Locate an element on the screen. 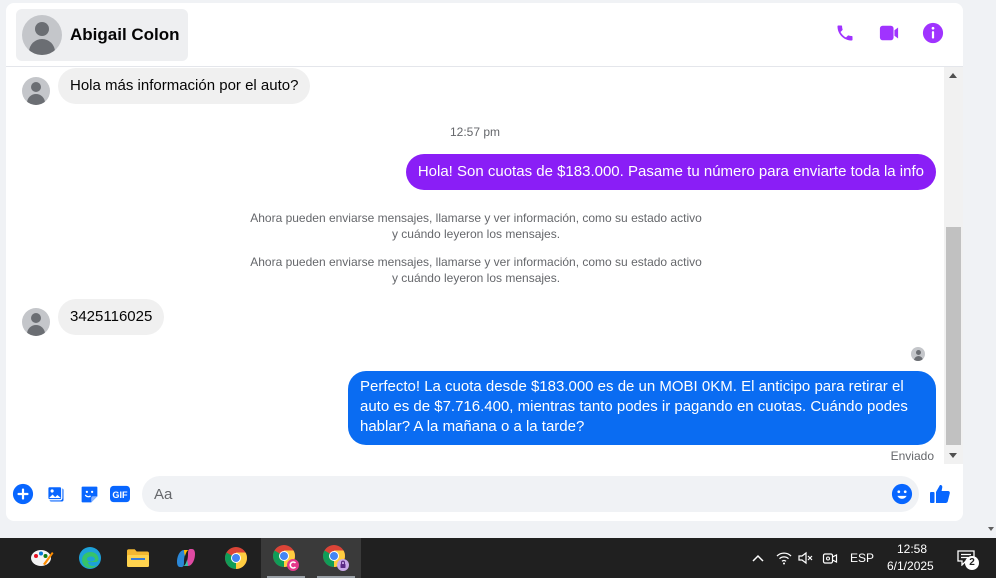 The width and height of the screenshot is (996, 578). taskbar-app-chrome-profile-c is located at coordinates (286, 558).